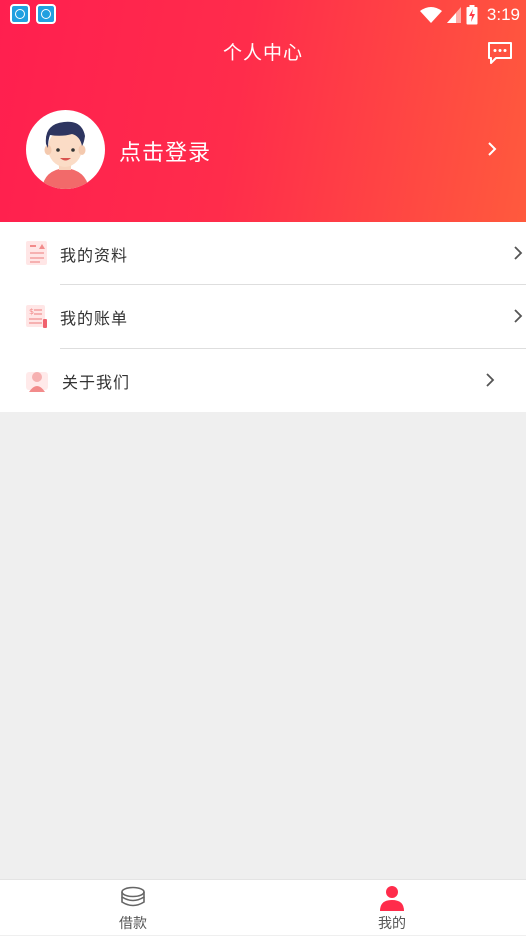 This screenshot has height=936, width=526. I want to click on message-icon, so click(500, 53).